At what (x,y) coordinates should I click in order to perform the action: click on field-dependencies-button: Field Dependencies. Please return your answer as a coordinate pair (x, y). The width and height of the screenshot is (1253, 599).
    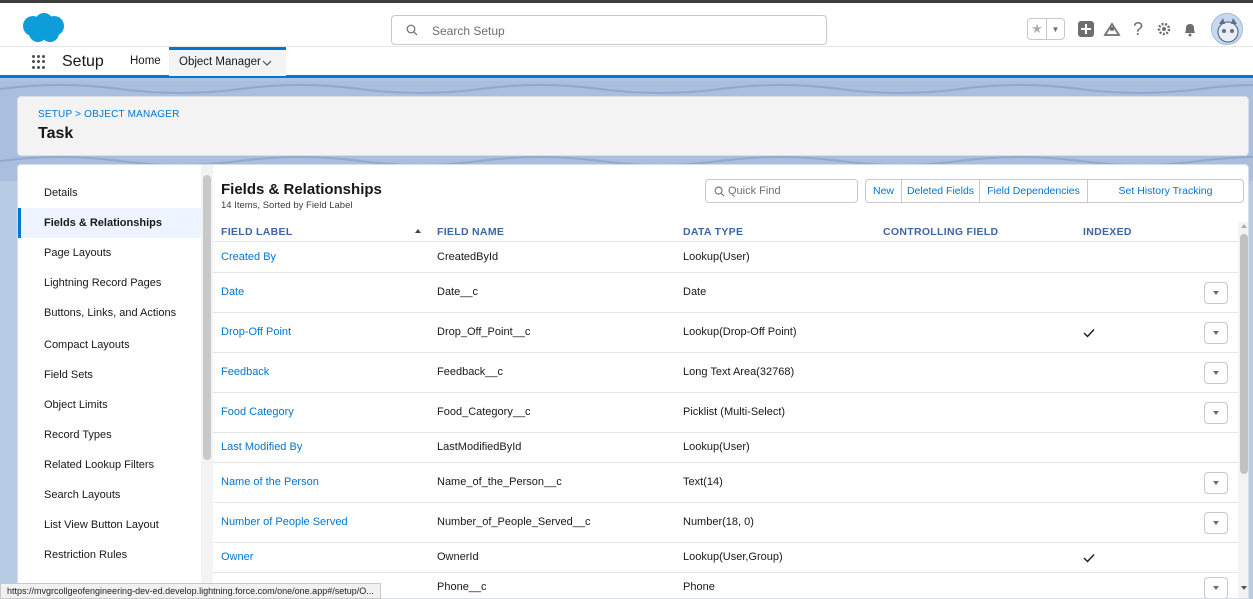
    Looking at the image, I should click on (1033, 191).